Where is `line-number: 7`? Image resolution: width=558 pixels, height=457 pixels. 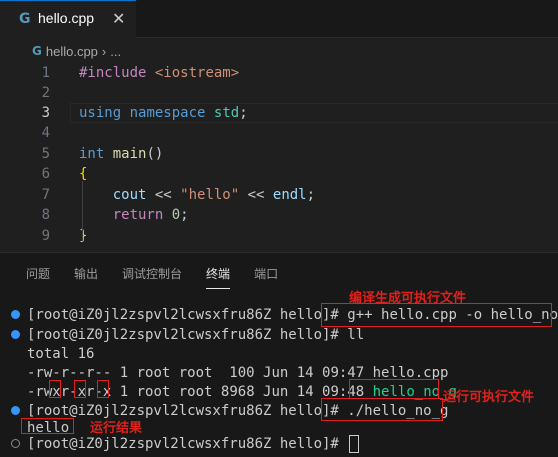
line-number: 7 is located at coordinates (45, 195).